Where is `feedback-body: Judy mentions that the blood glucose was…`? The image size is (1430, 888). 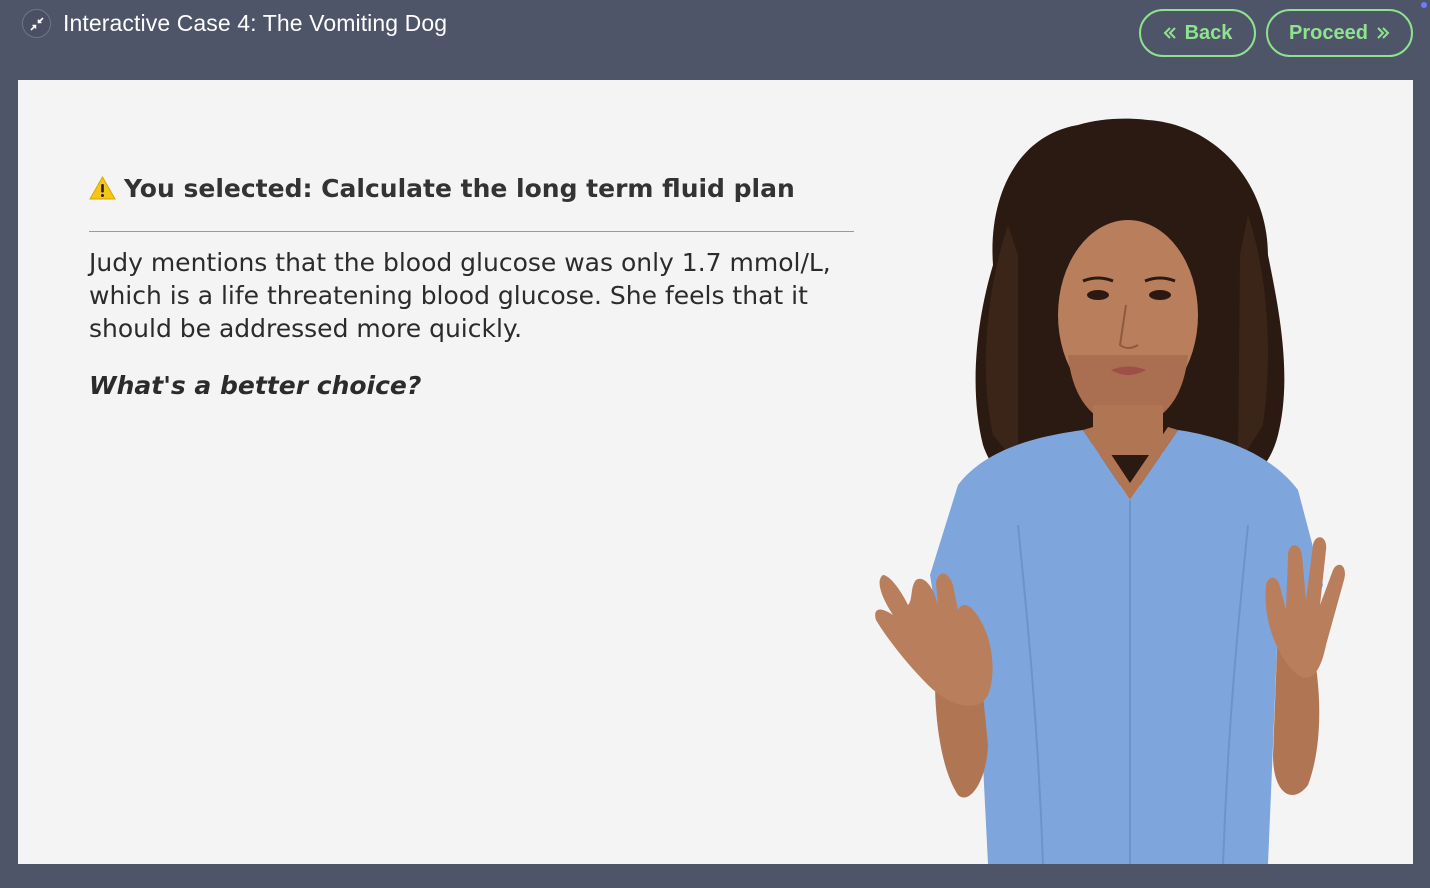 feedback-body: Judy mentions that the blood glucose was… is located at coordinates (460, 295).